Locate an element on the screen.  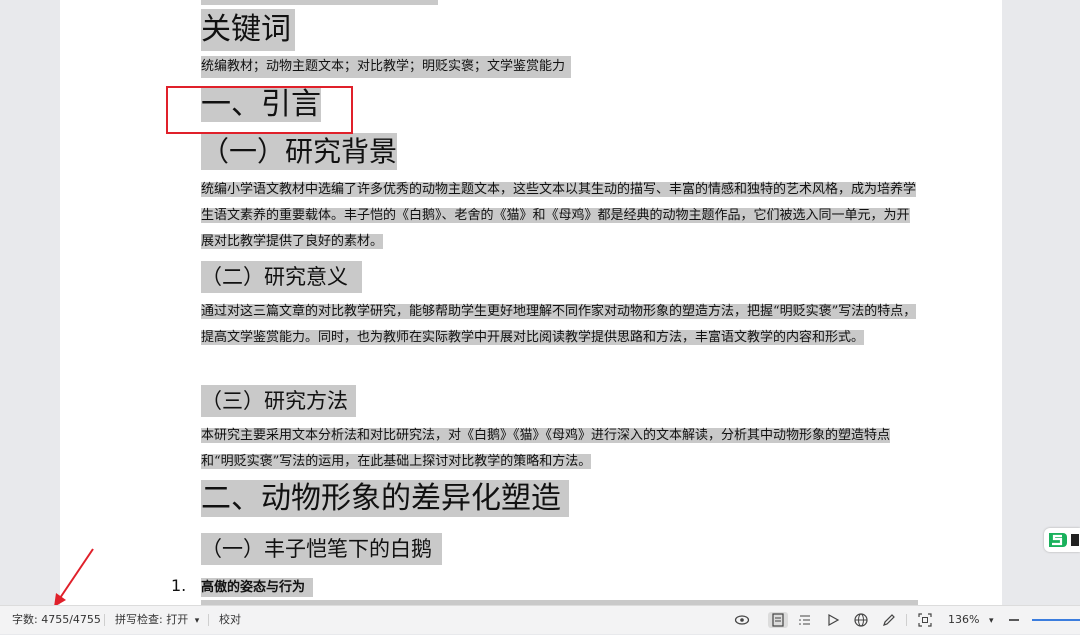
spell-check-toggle: 拼写检查: 打开 ▾ is located at coordinates (157, 620).